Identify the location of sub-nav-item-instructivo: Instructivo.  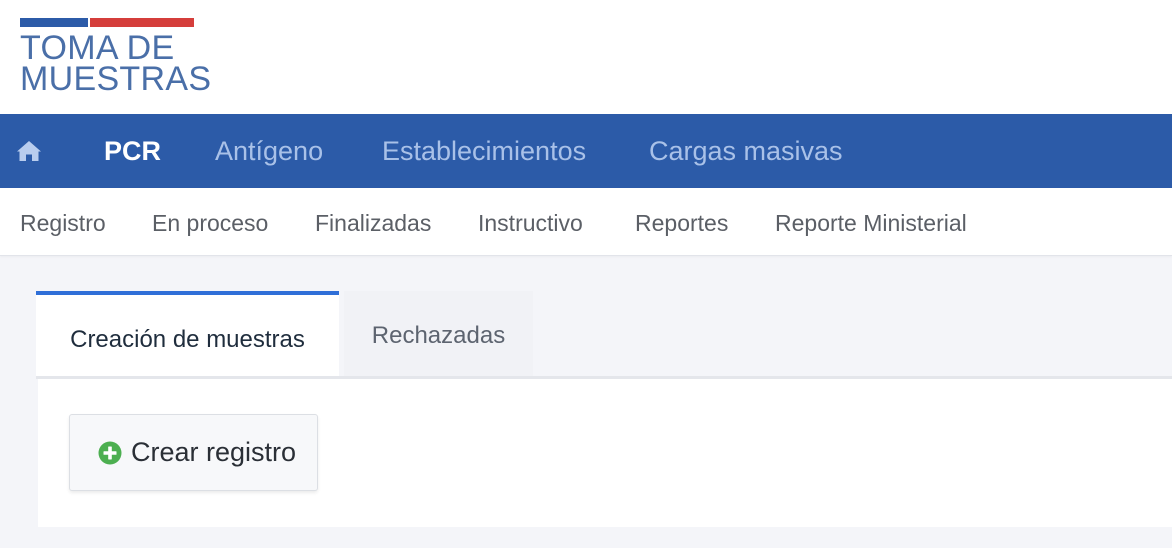
(530, 222).